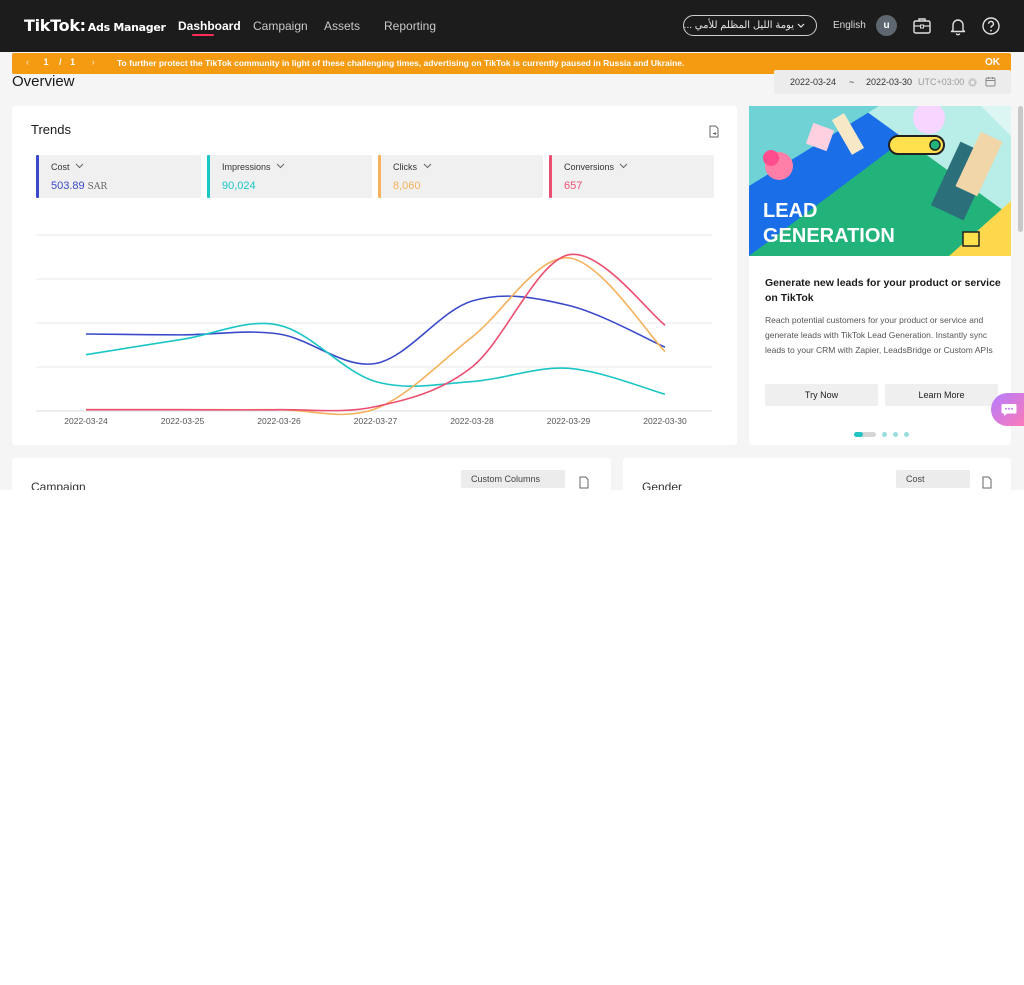 This screenshot has width=1024, height=985. I want to click on series-line-conversions, so click(376, 332).